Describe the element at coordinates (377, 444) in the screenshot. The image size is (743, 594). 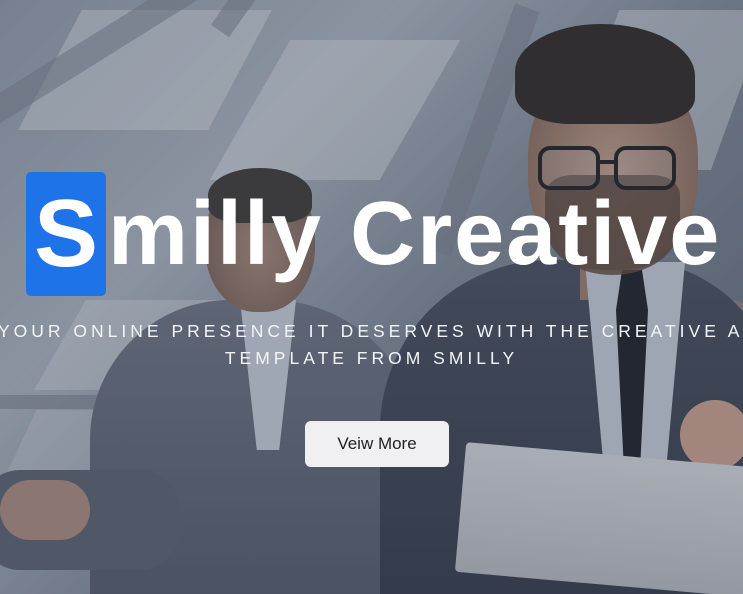
I see `view-more-button: Veiw More` at that location.